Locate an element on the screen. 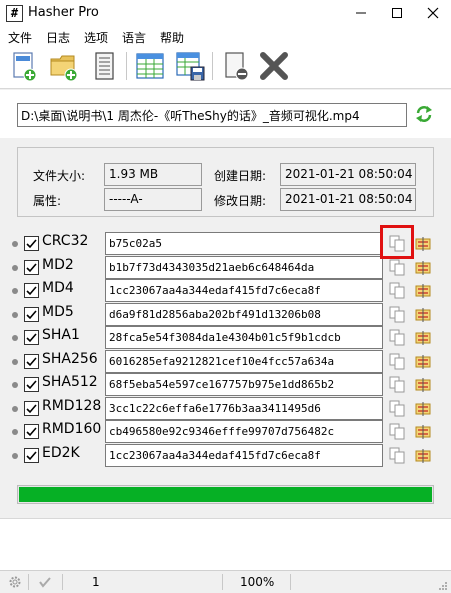 Image resolution: width=451 pixels, height=593 pixels. delete-button is located at coordinates (274, 66).